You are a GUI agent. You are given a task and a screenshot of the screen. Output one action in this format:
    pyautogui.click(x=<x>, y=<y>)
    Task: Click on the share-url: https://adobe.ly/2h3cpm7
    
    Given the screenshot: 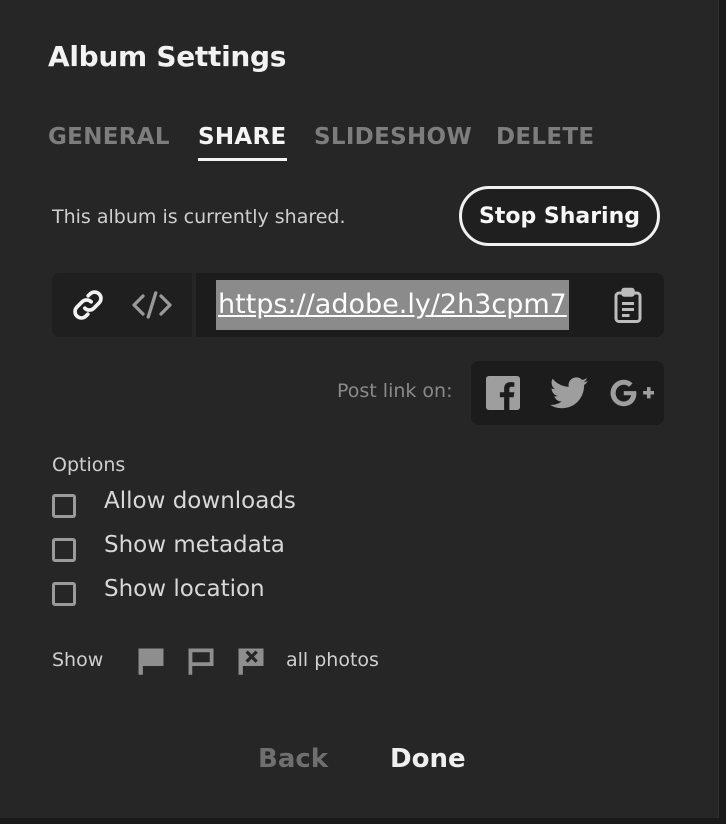 What is the action you would take?
    pyautogui.click(x=392, y=305)
    